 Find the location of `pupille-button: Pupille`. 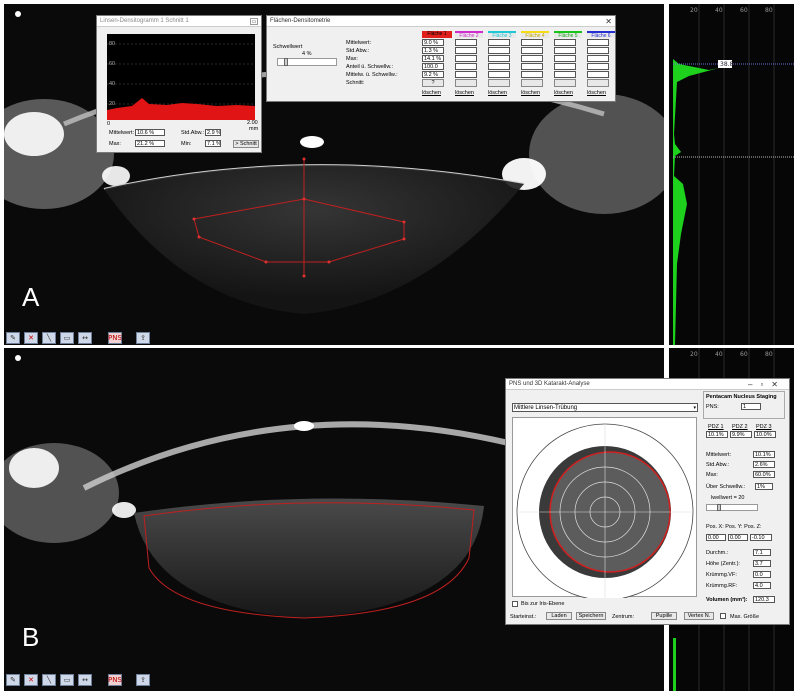

pupille-button: Pupille is located at coordinates (664, 616).